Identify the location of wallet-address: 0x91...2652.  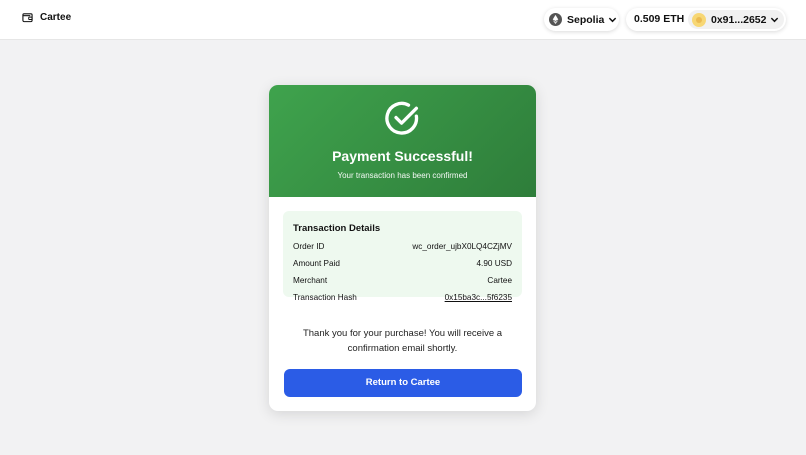
(739, 19).